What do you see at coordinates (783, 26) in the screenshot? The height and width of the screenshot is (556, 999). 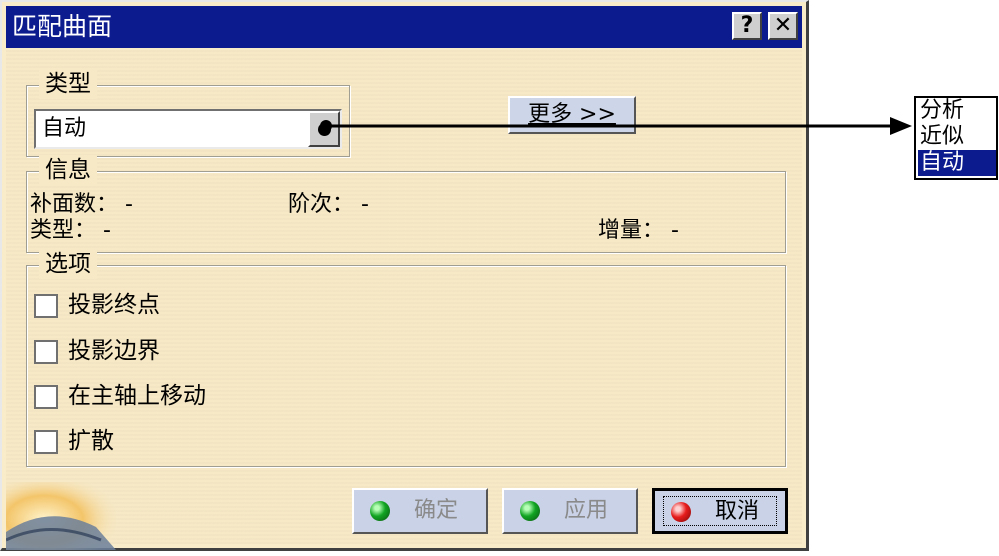 I see `close-icon: ✕` at bounding box center [783, 26].